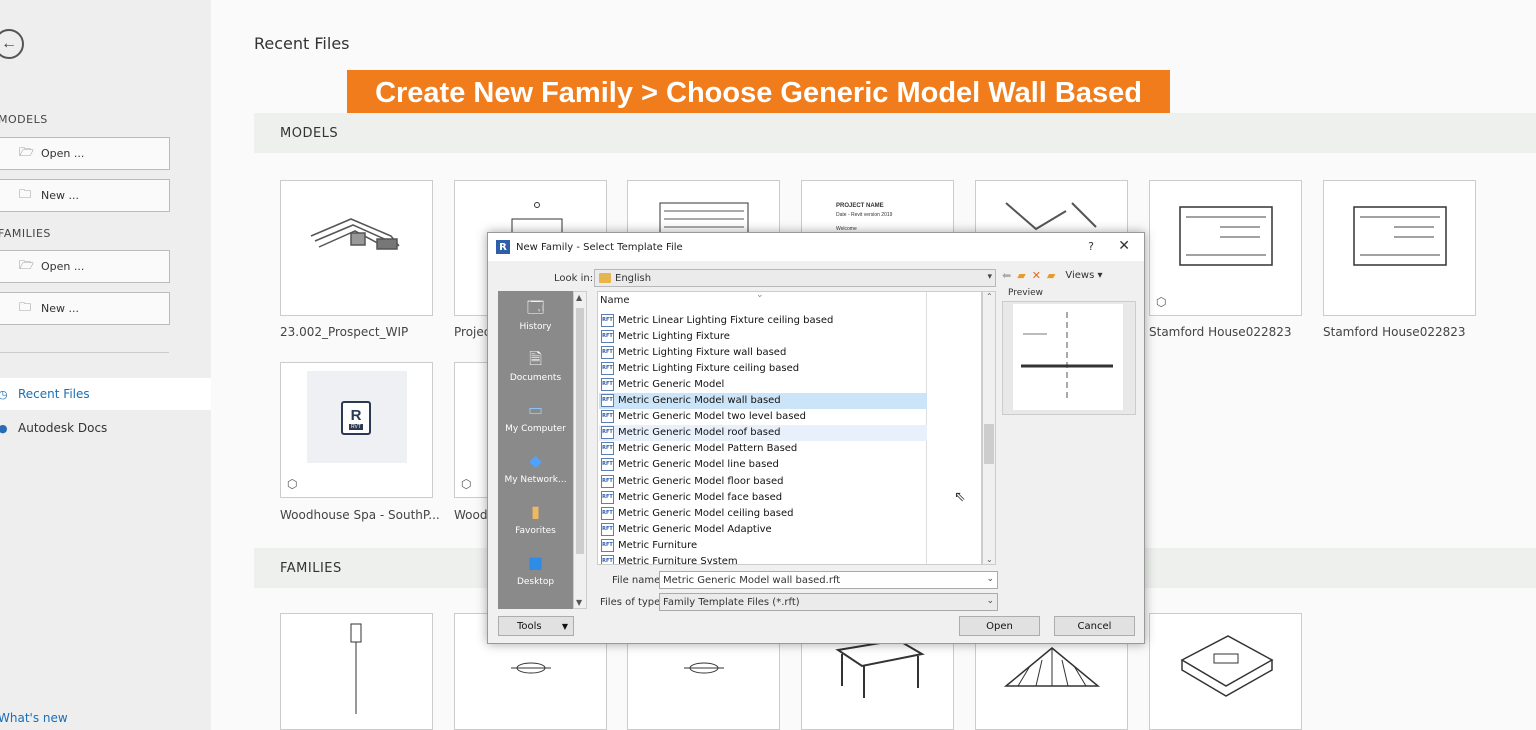 The image size is (1536, 730). I want to click on folder-icon, so click(605, 278).